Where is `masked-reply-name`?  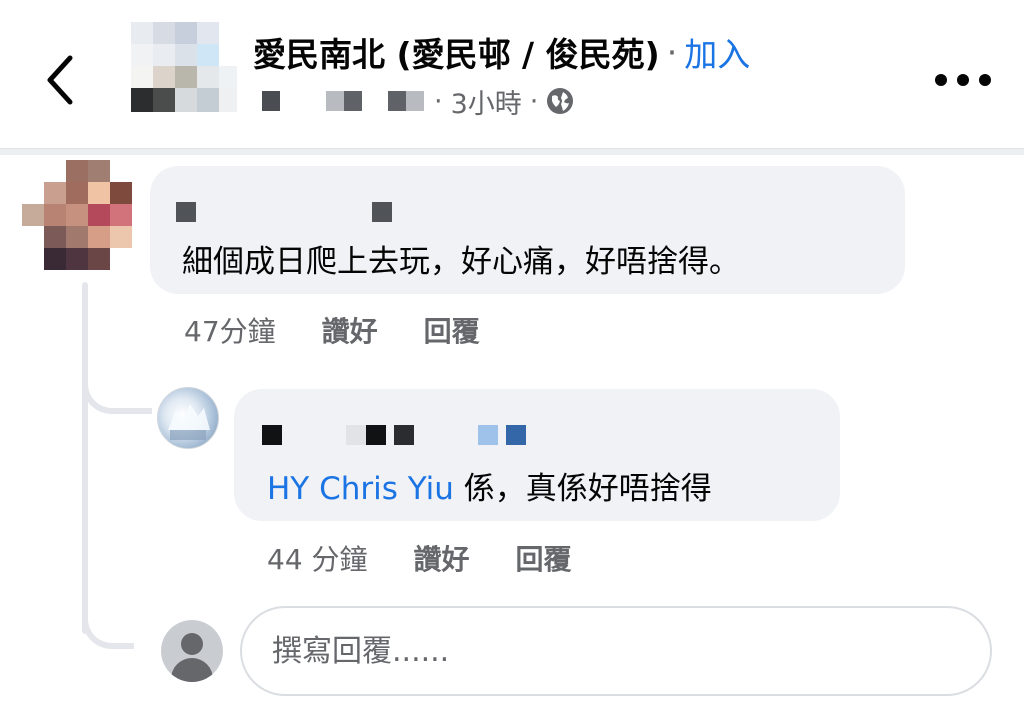 masked-reply-name is located at coordinates (394, 435).